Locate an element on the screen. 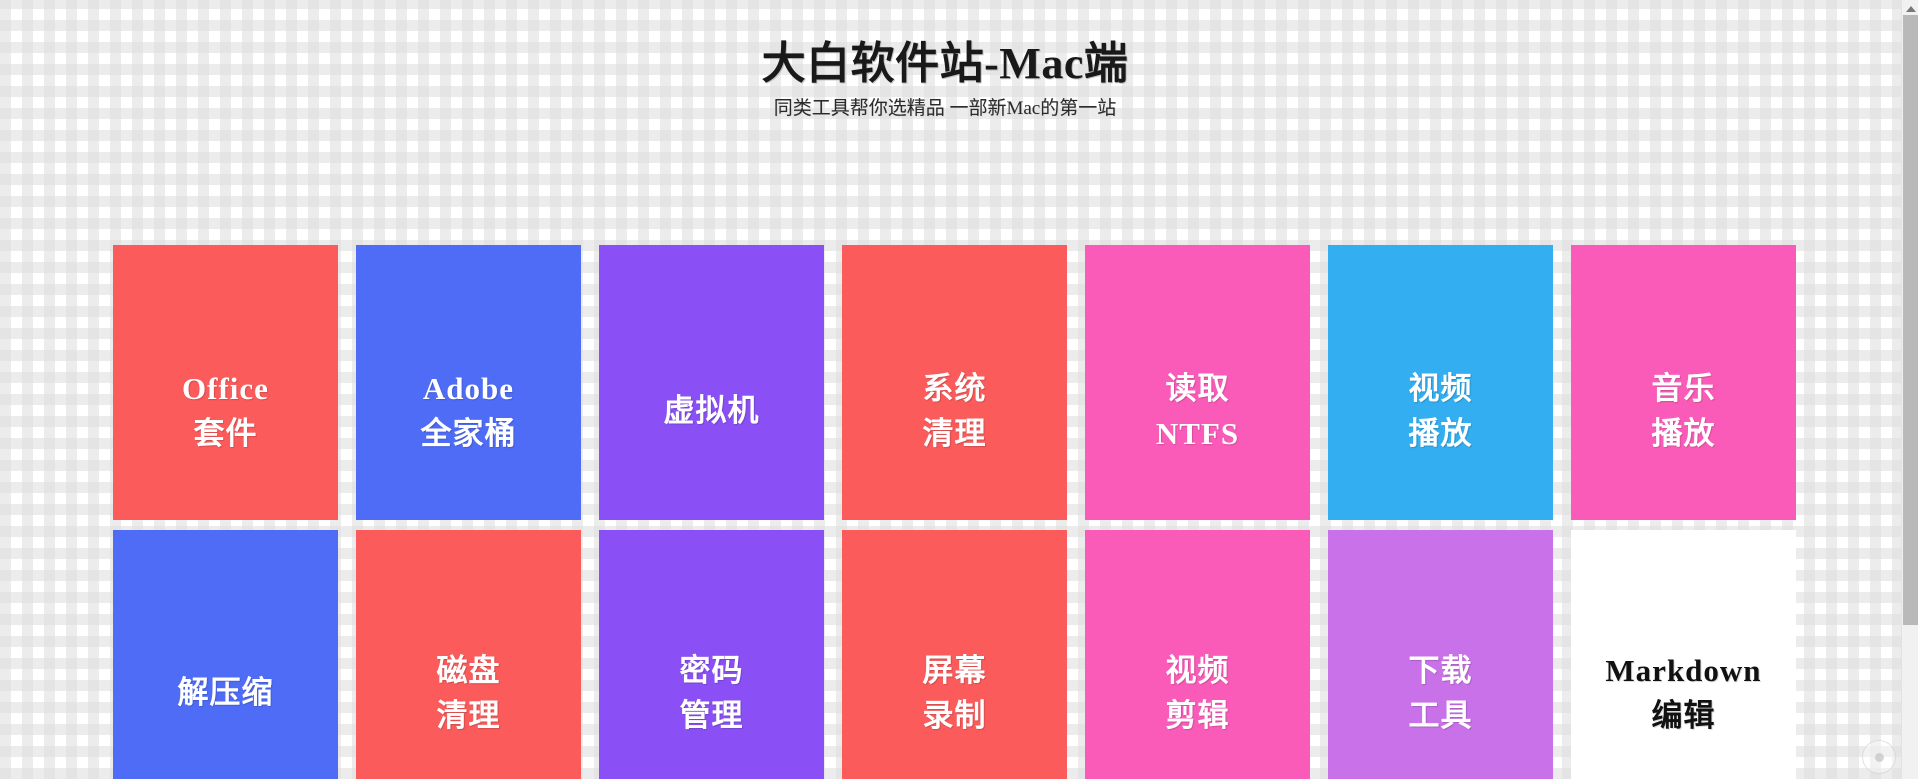  category-tile-label: 下载 工具 is located at coordinates (1440, 692).